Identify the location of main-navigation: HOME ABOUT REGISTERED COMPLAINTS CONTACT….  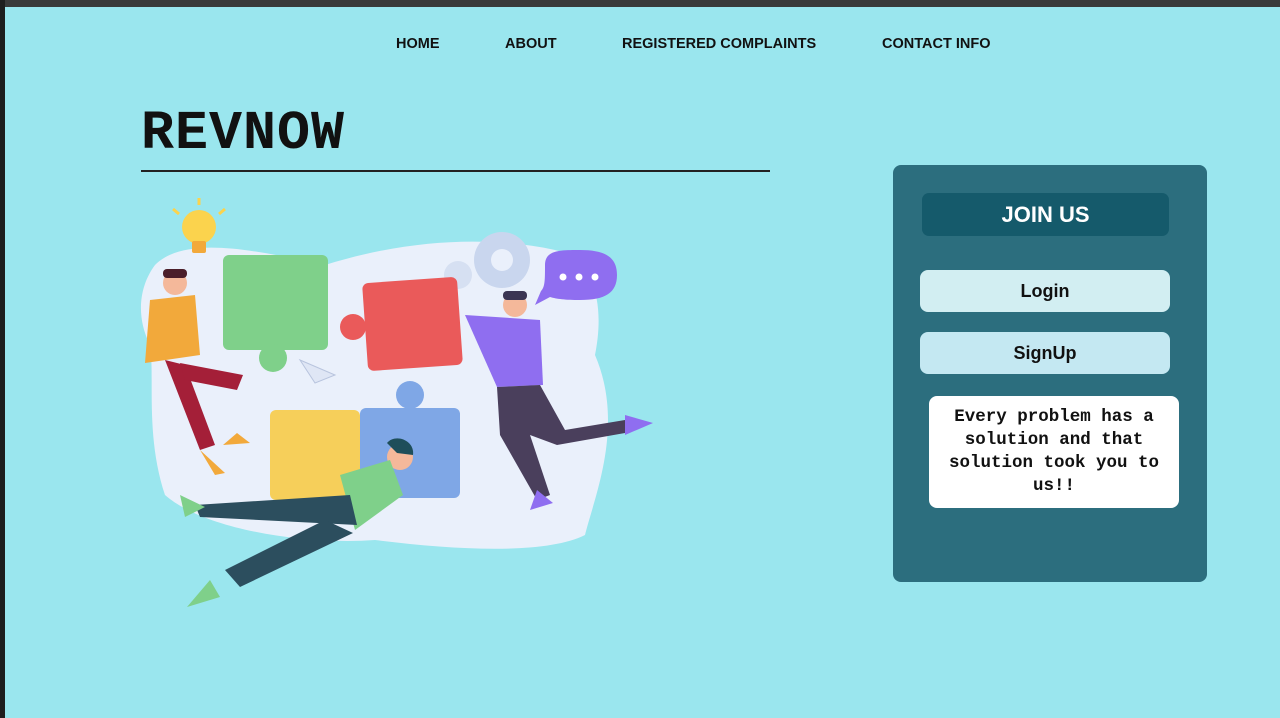
(640, 46).